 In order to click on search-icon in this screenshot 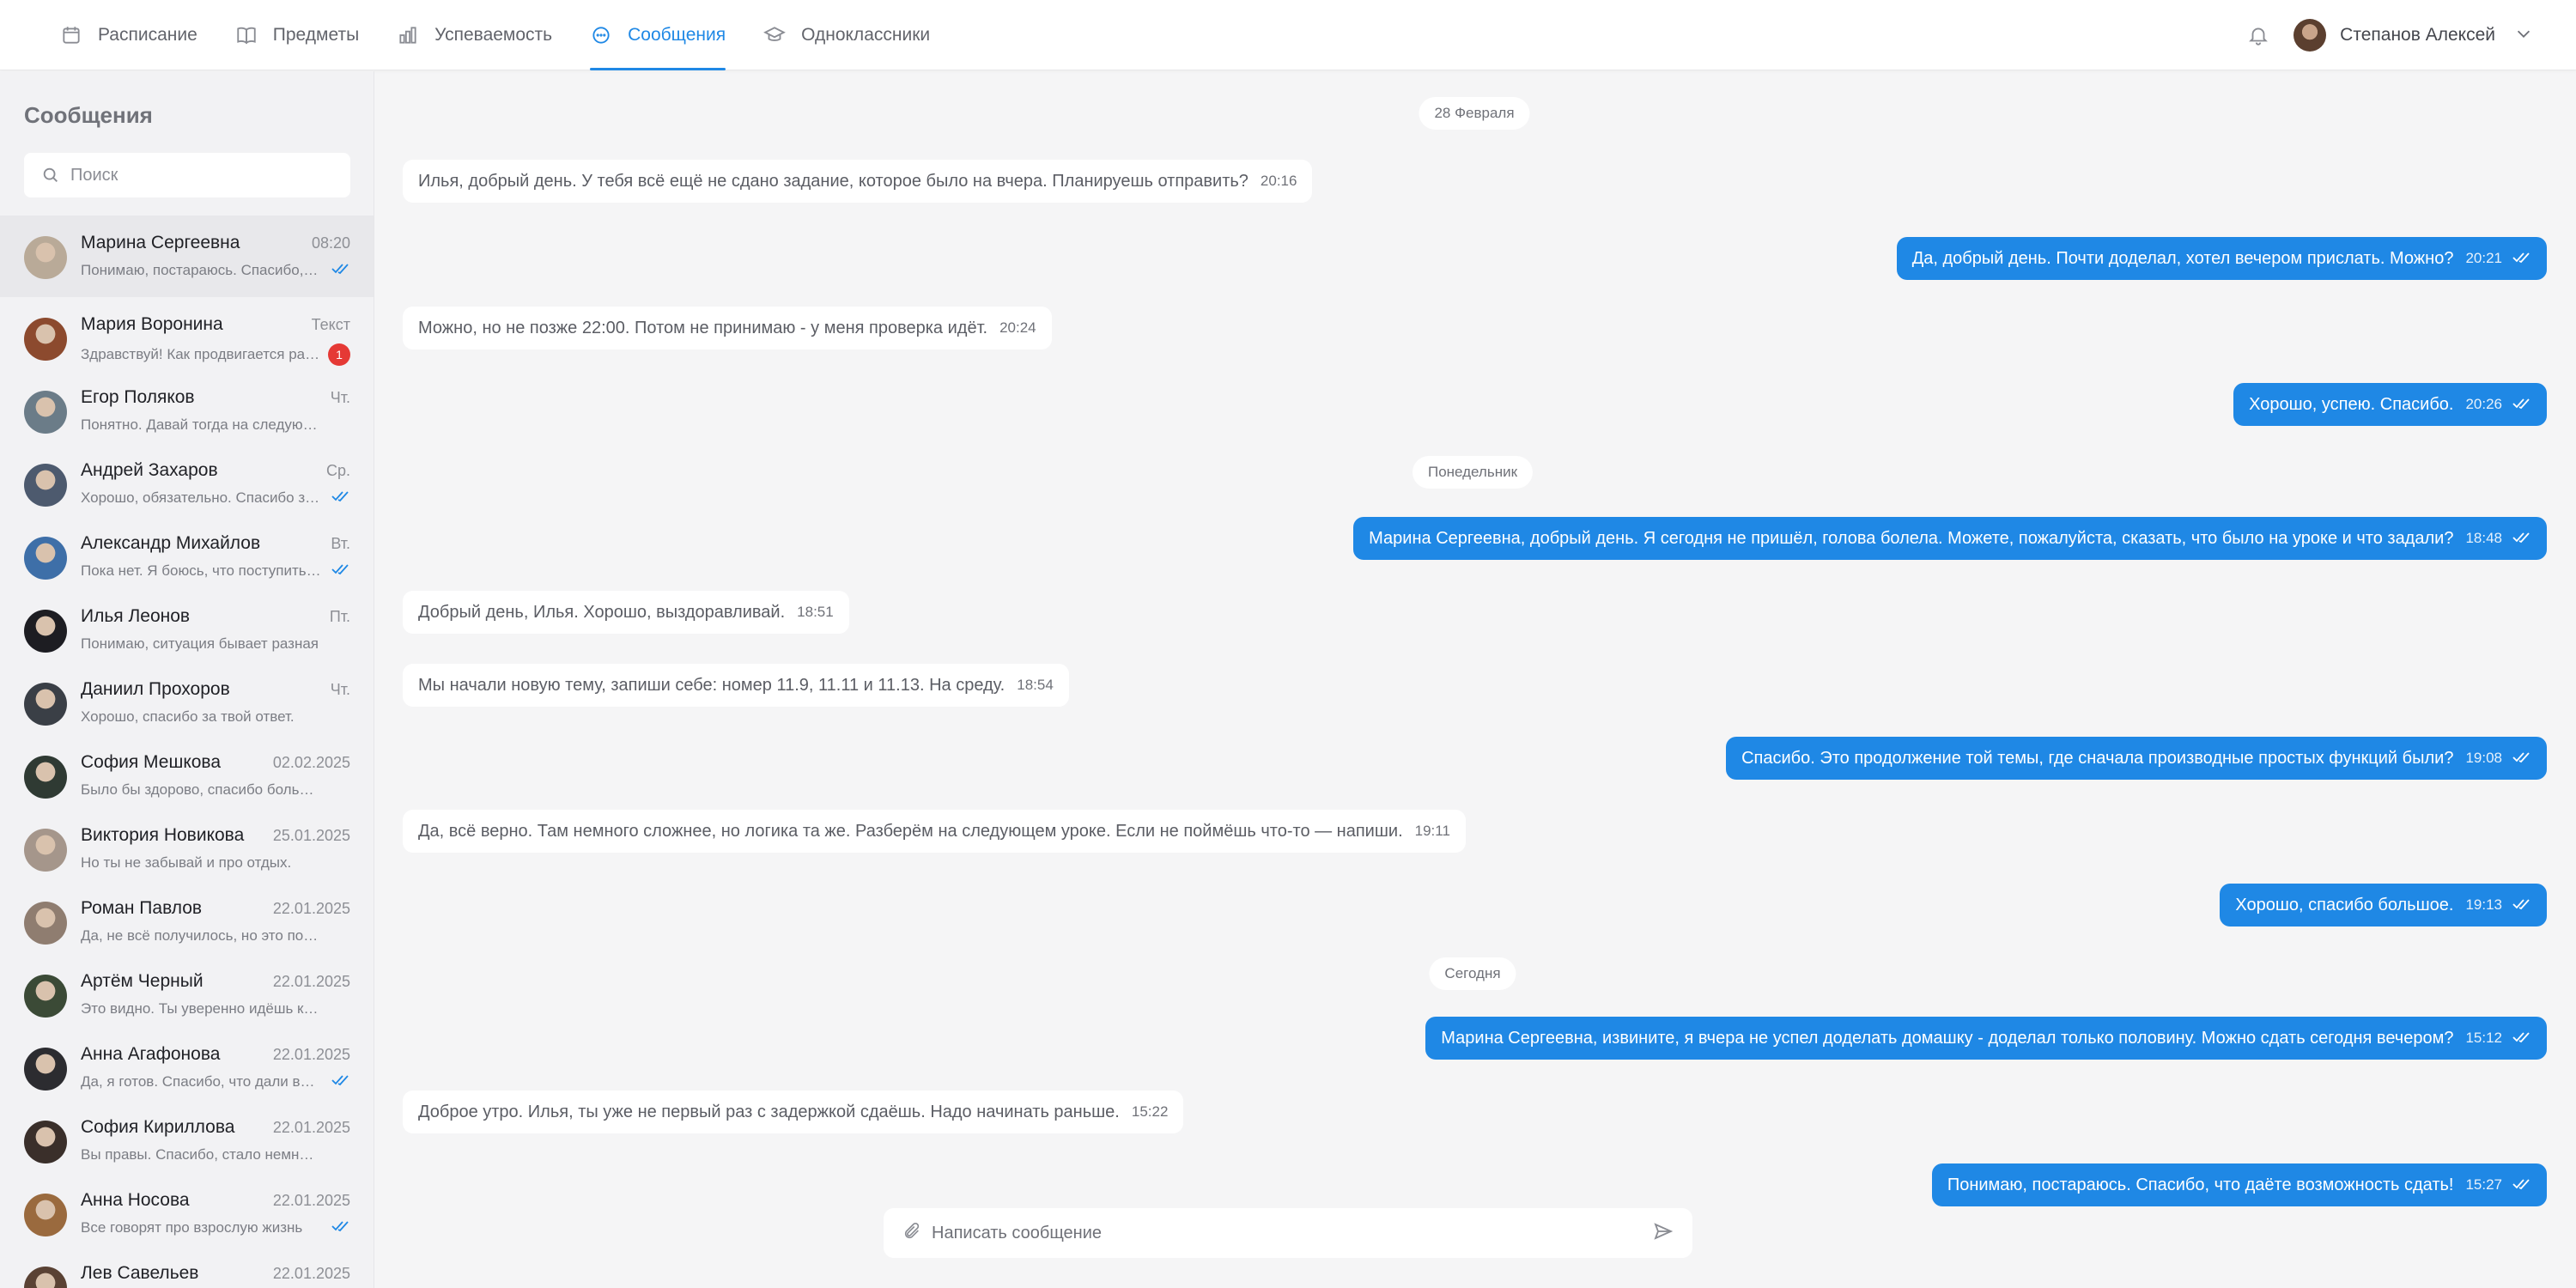, I will do `click(50, 175)`.